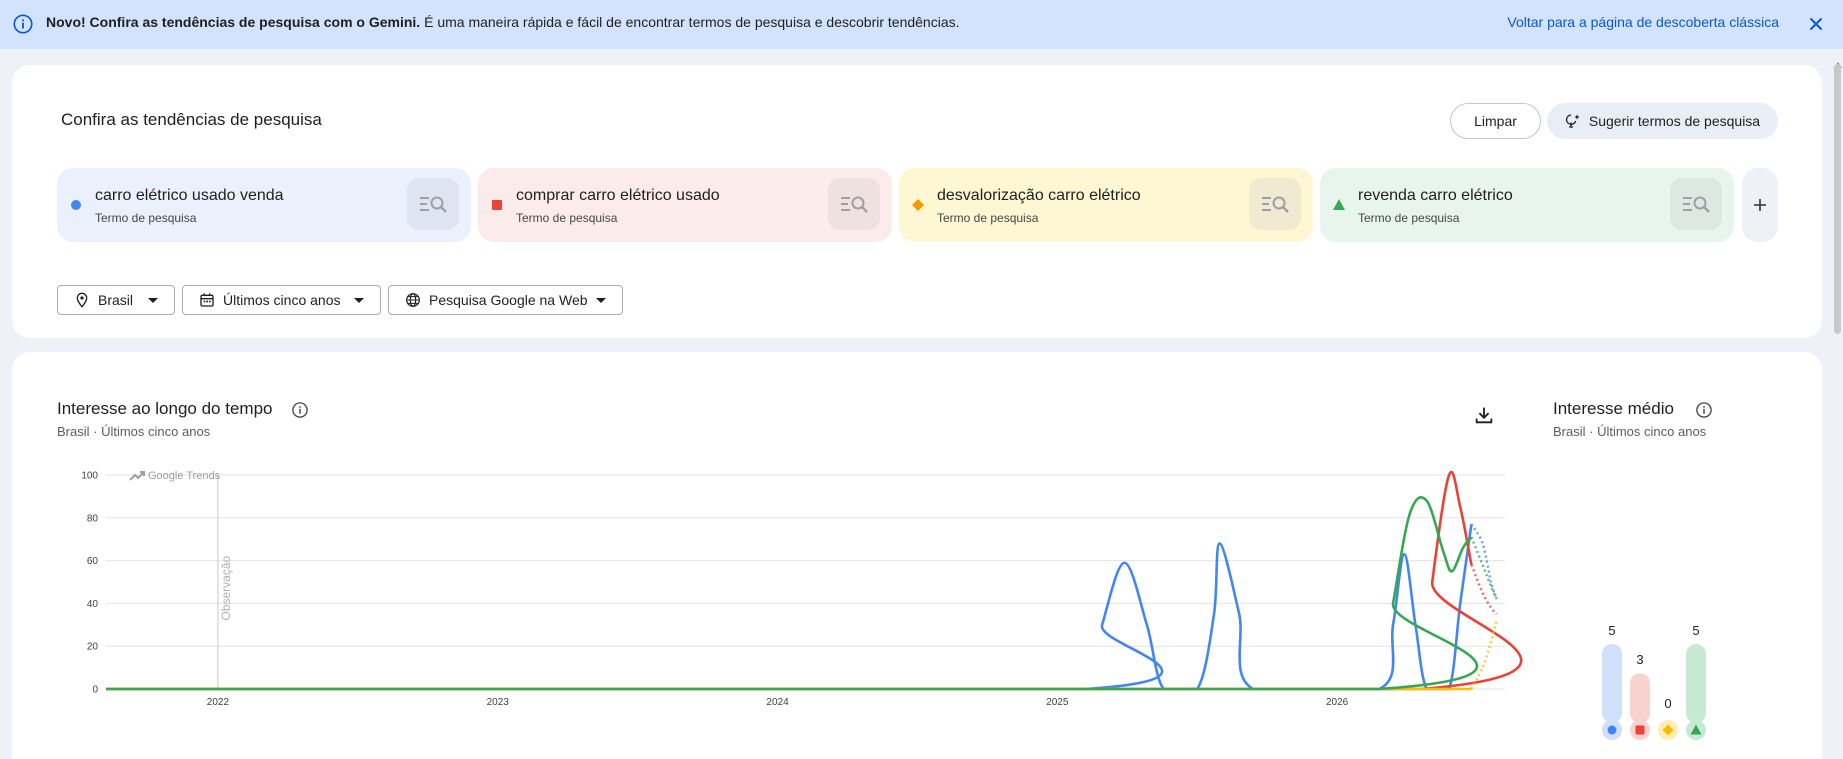 The width and height of the screenshot is (1843, 759). I want to click on average-value-label: 3, so click(1639, 659).